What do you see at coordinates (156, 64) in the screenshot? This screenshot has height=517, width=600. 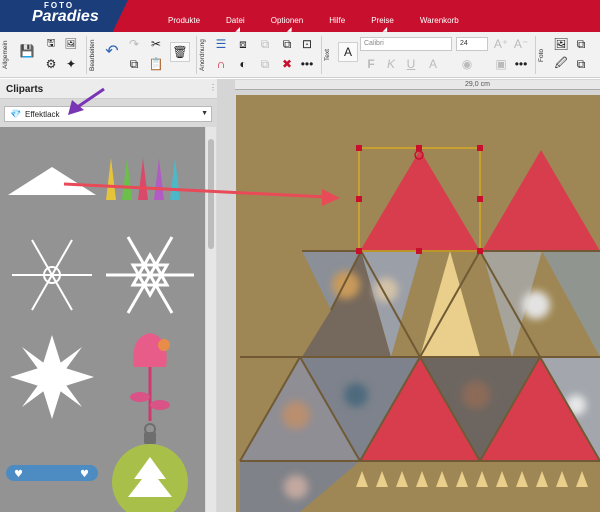 I see `paste-icon: 📋` at bounding box center [156, 64].